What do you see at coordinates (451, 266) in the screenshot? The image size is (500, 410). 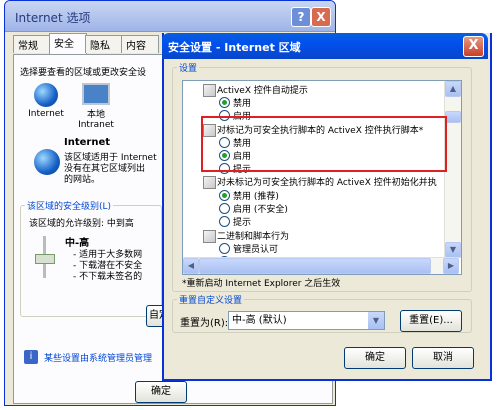 I see `scroll-right-icon: ▶` at bounding box center [451, 266].